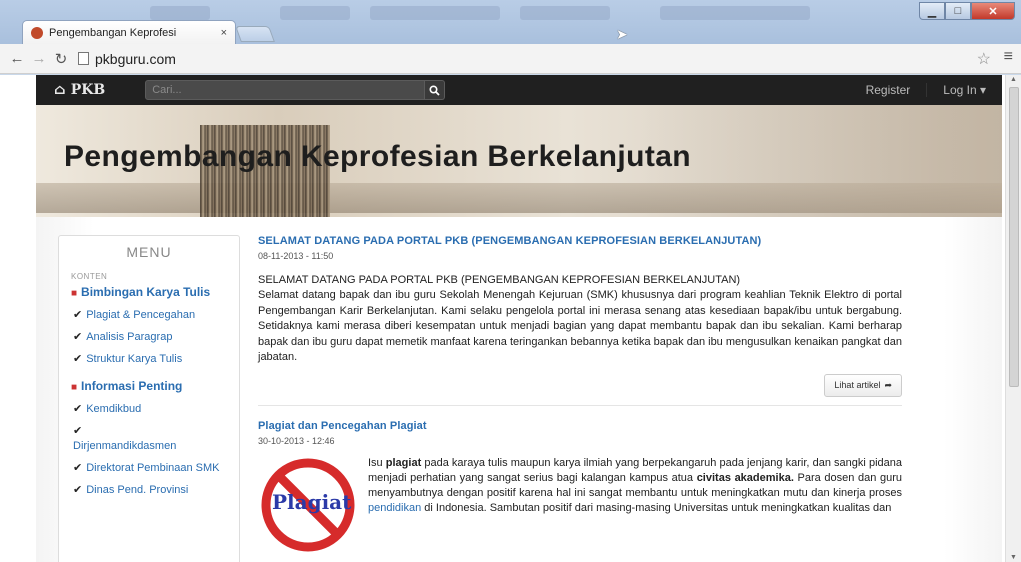 This screenshot has width=1021, height=562. Describe the element at coordinates (1008, 57) in the screenshot. I see `browser-menu-icon: ≡` at that location.